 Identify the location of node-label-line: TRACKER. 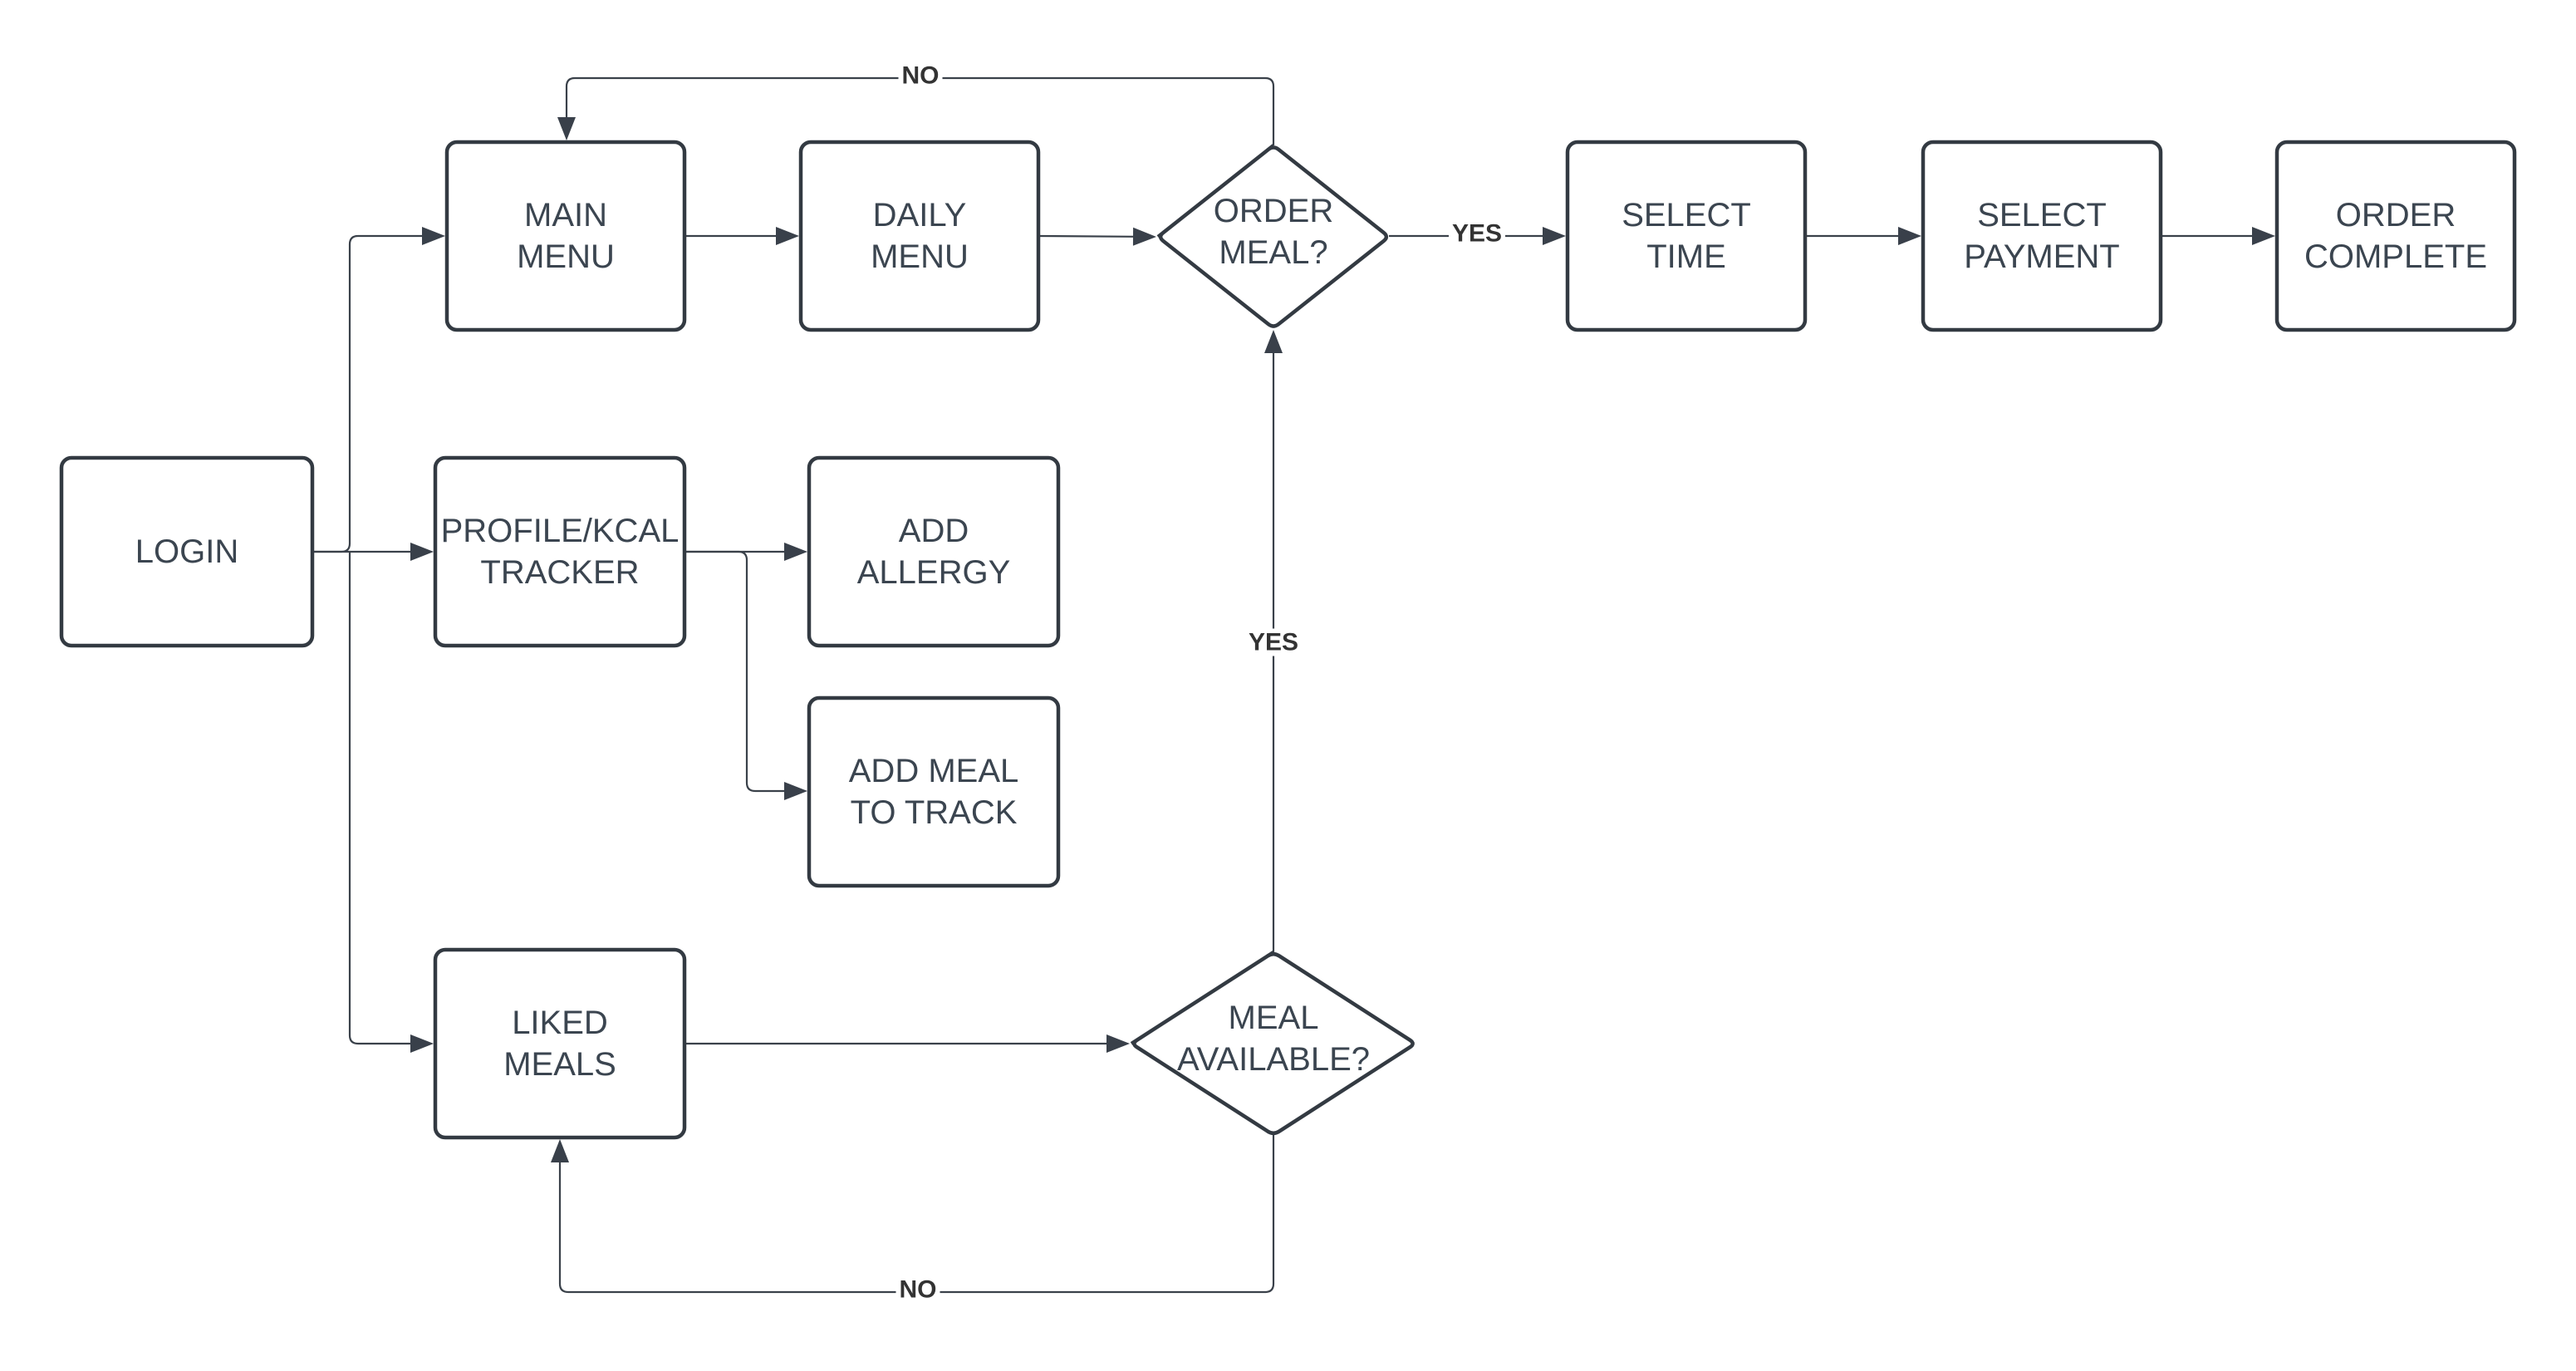
(559, 572).